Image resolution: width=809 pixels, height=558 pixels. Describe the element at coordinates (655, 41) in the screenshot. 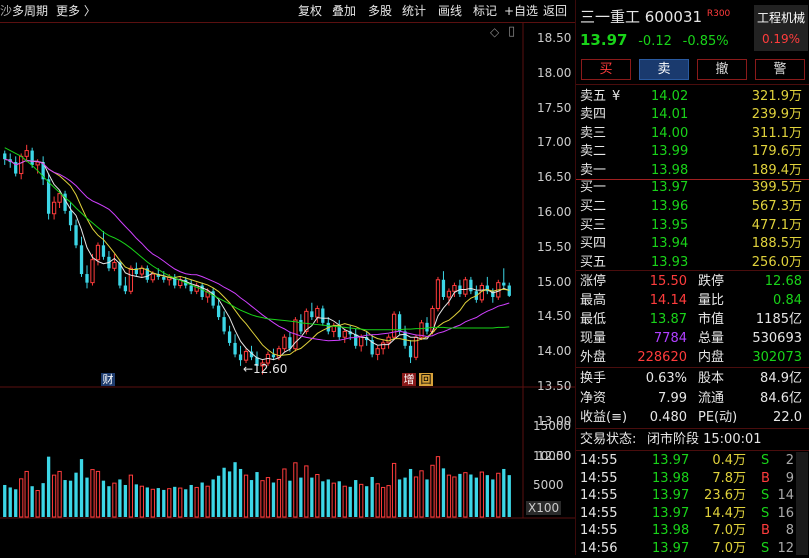

I see `price-change: -0.12` at that location.